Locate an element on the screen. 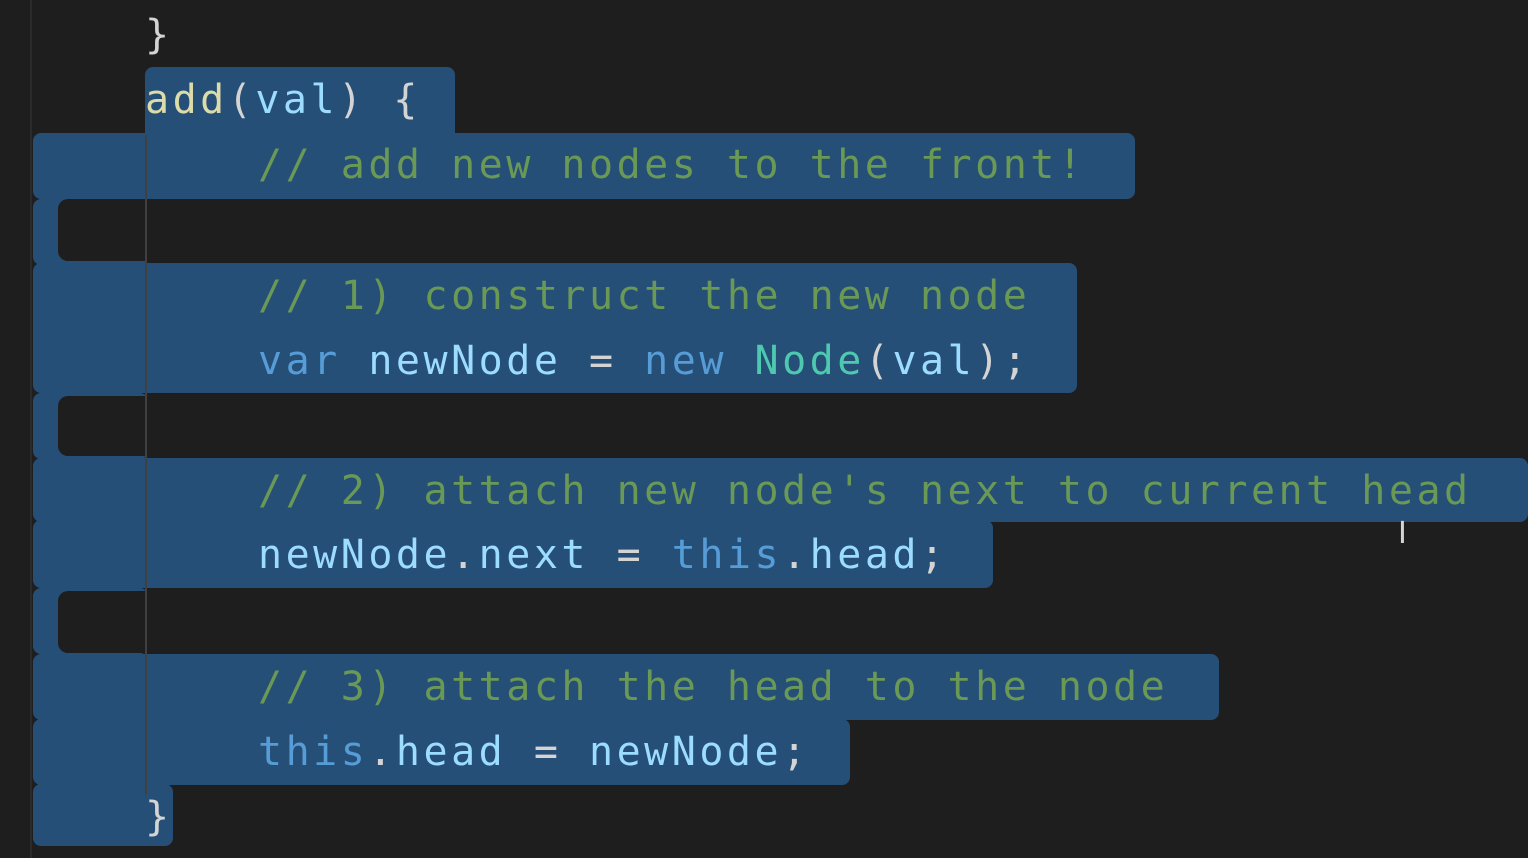  code-line: newNode.next = this.head; is located at coordinates (603, 555).